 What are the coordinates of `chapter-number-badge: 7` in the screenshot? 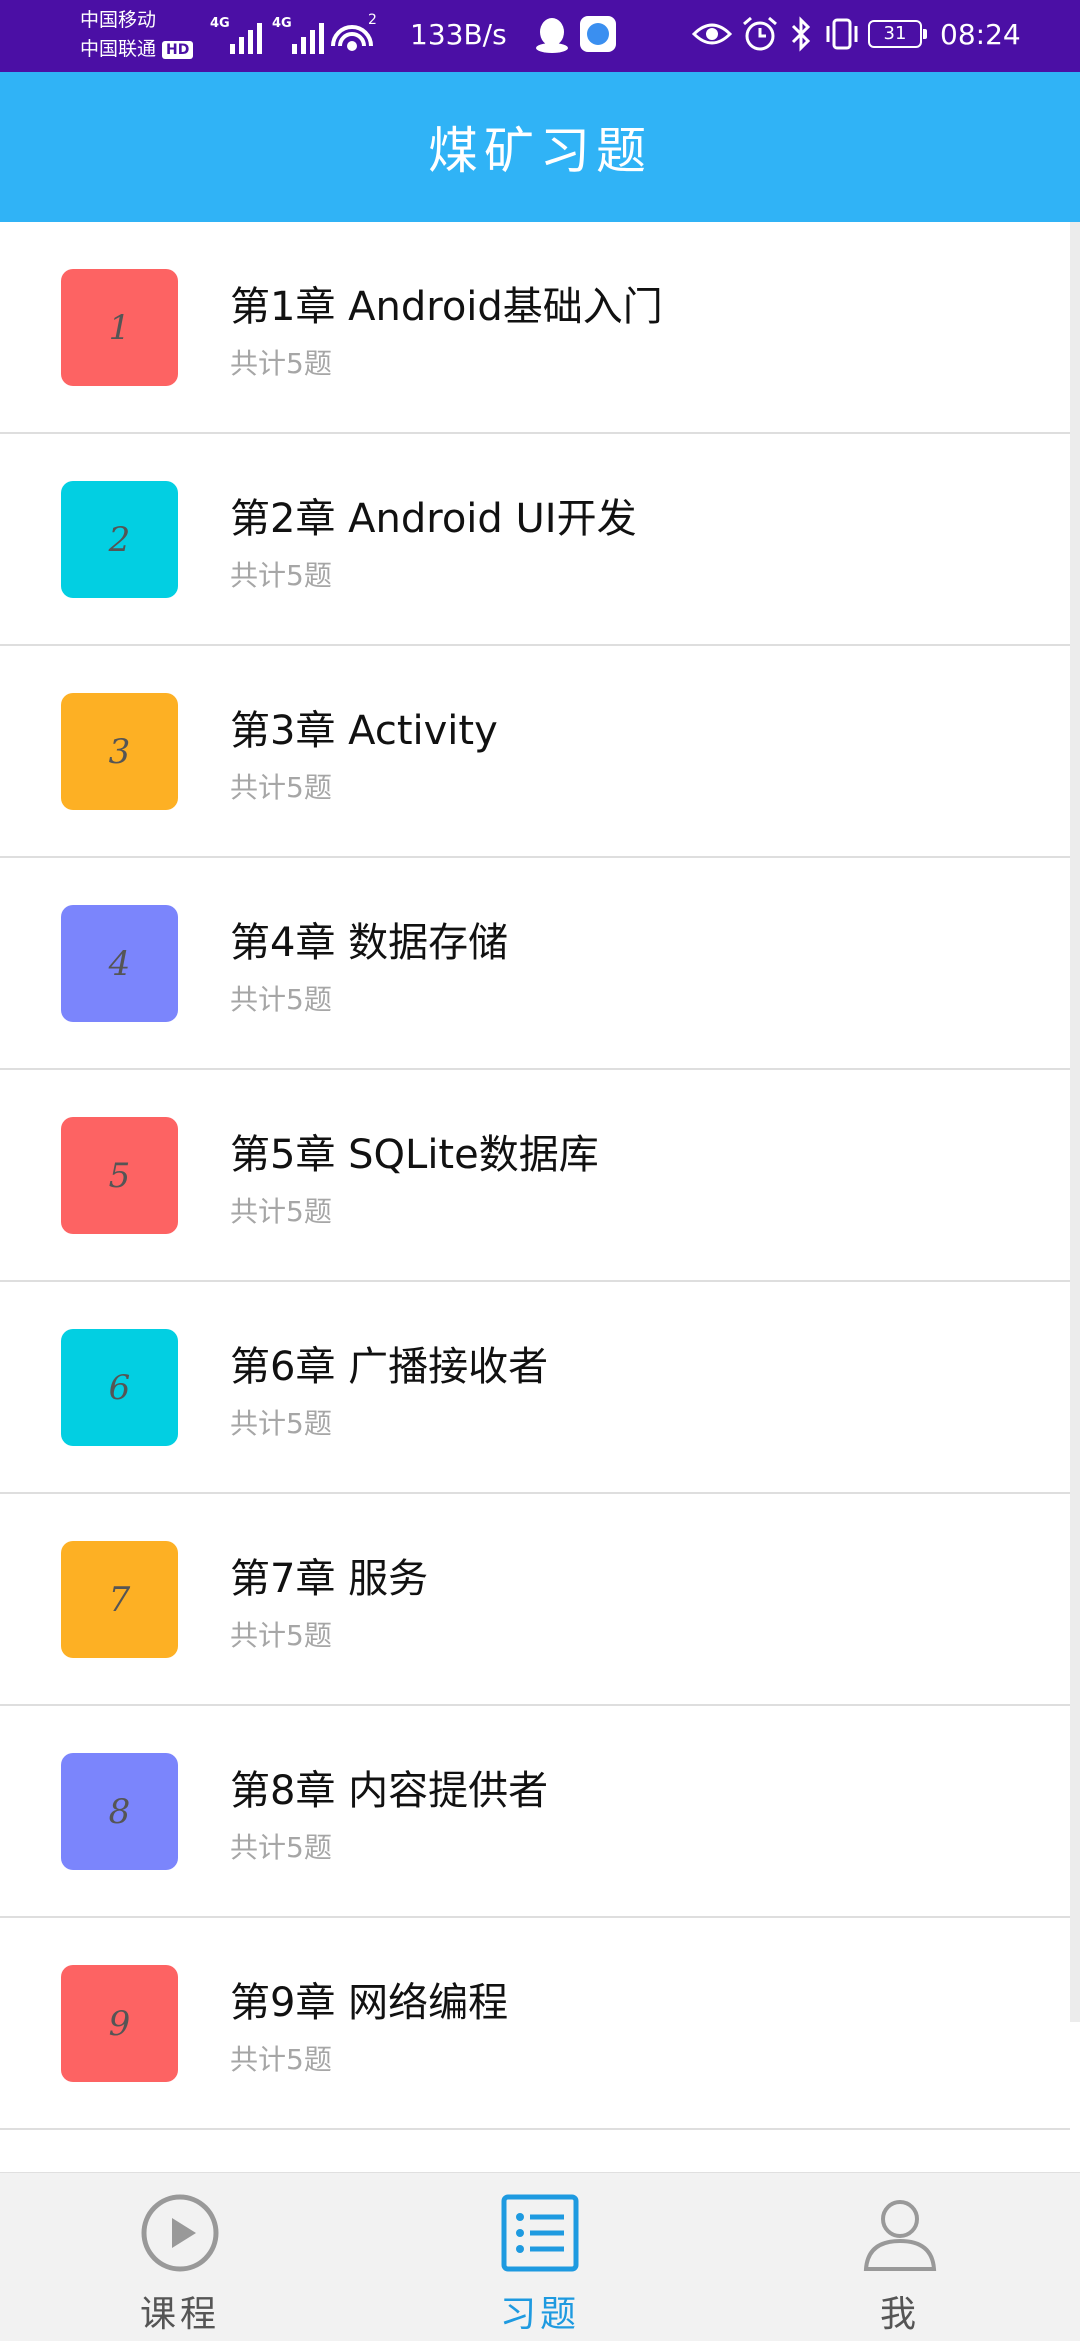 It's located at (119, 1599).